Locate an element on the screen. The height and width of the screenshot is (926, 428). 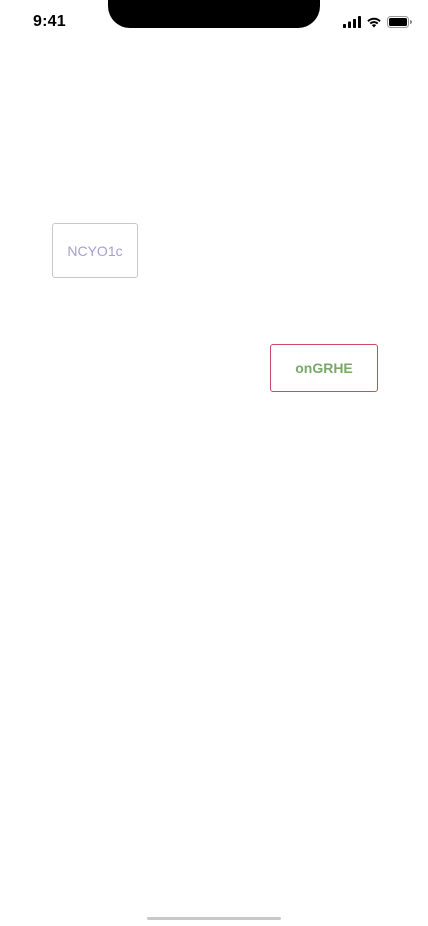
ncyo1c-button-label: NCYO1c is located at coordinates (95, 250).